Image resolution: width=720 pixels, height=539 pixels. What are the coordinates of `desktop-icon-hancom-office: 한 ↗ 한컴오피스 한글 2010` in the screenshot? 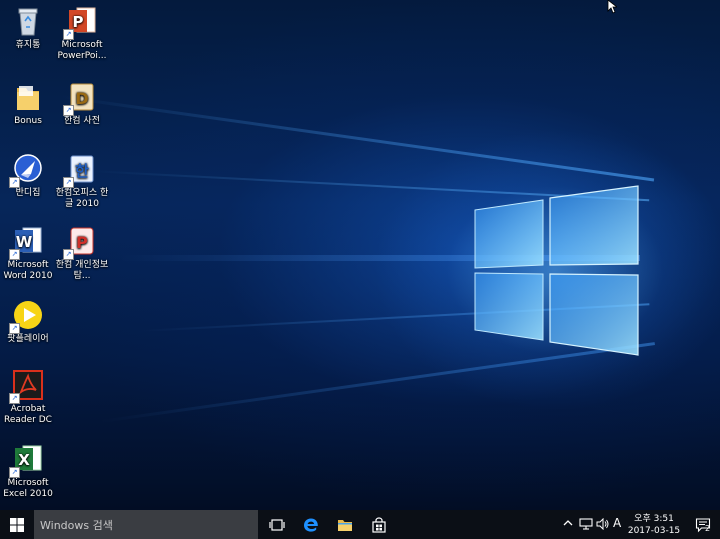 It's located at (82, 181).